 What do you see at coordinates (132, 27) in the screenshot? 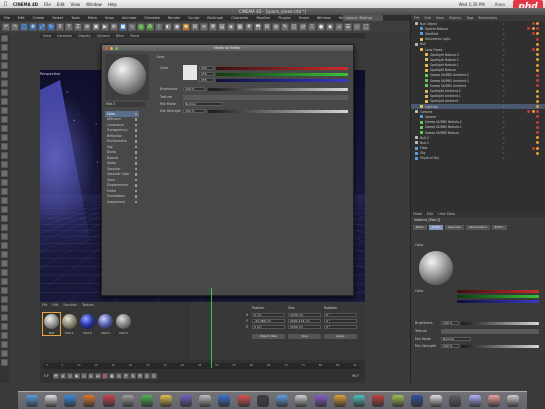
I see `spline-icon: ∿` at bounding box center [132, 27].